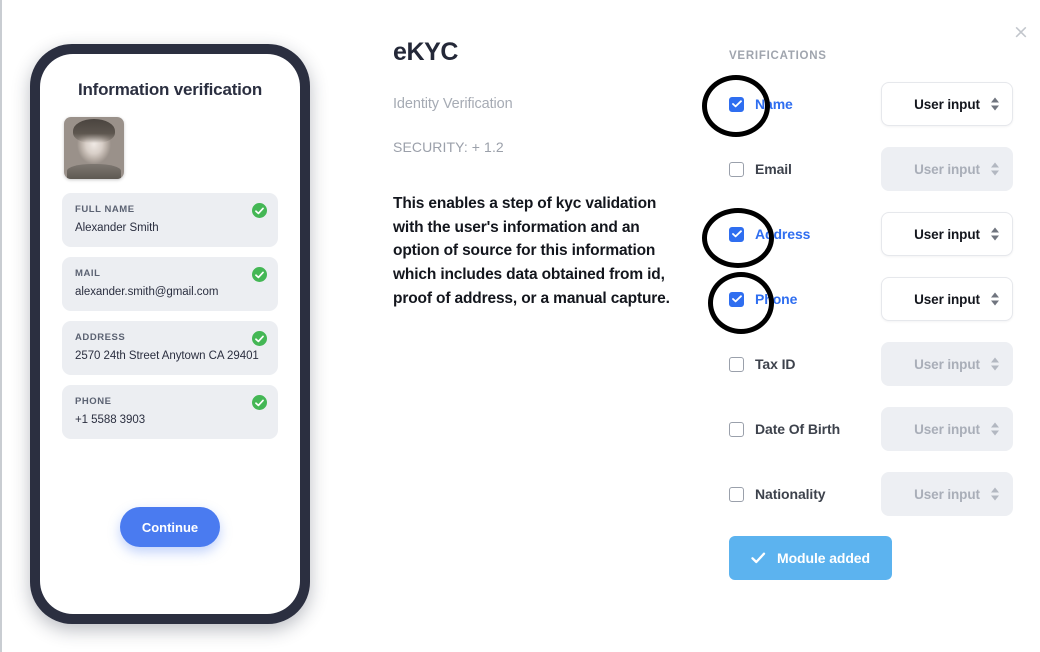 Image resolution: width=1040 pixels, height=652 pixels. What do you see at coordinates (426, 52) in the screenshot?
I see `page-title: eKYC` at bounding box center [426, 52].